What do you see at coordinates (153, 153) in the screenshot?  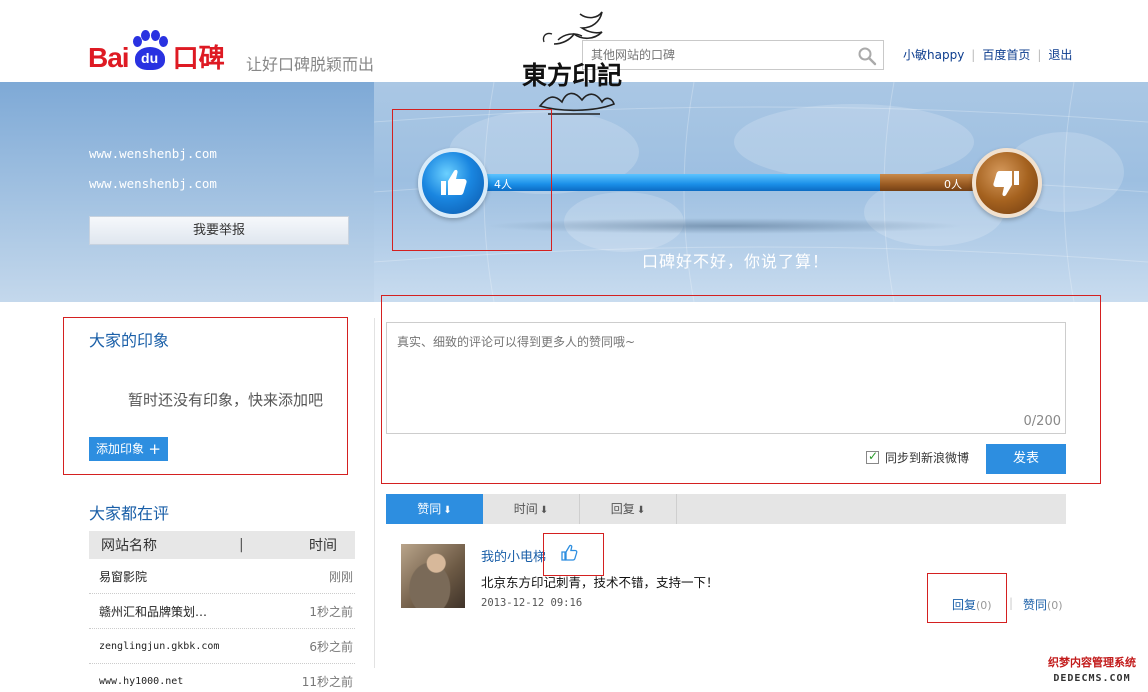 I see `site-url-line-1: www.wenshenbj.com` at bounding box center [153, 153].